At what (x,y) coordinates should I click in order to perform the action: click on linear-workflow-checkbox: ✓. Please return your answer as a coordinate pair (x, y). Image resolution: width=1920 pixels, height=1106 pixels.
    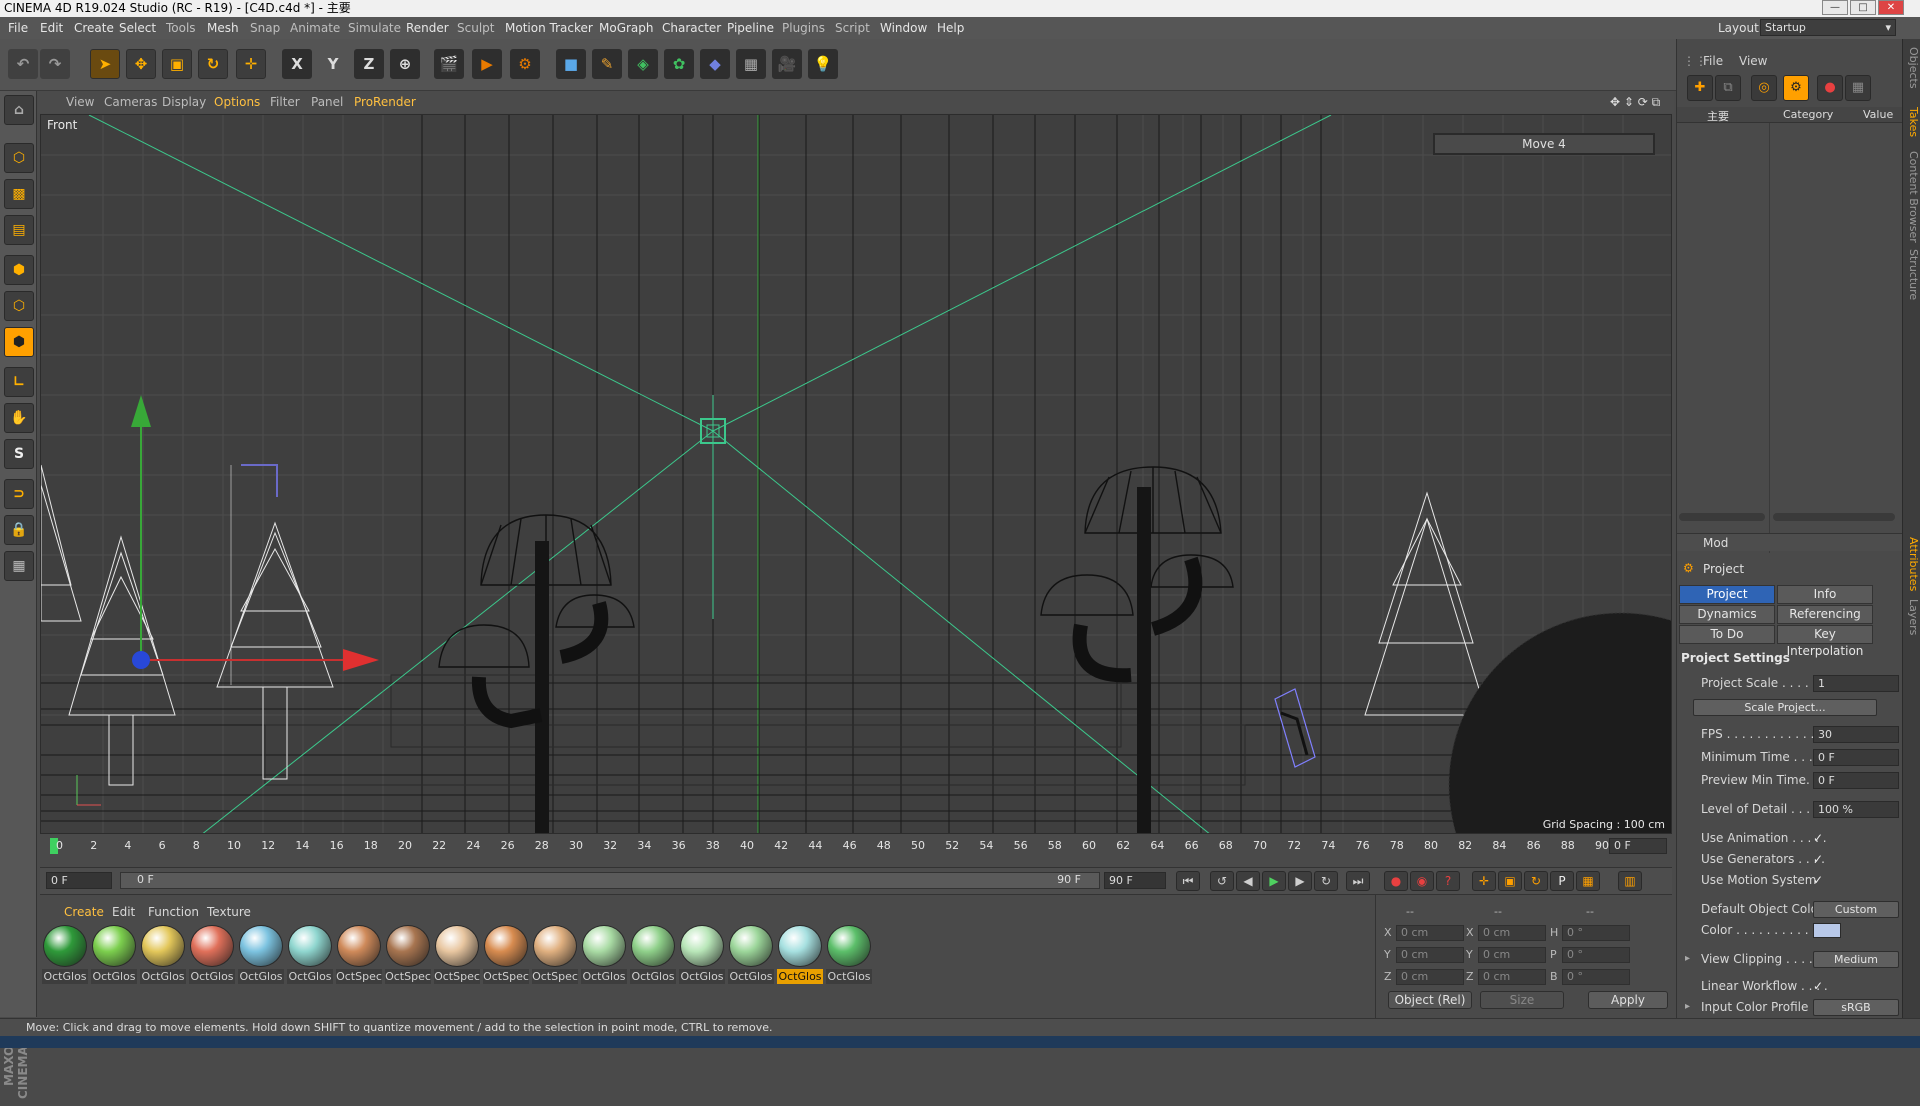
    Looking at the image, I should click on (1819, 986).